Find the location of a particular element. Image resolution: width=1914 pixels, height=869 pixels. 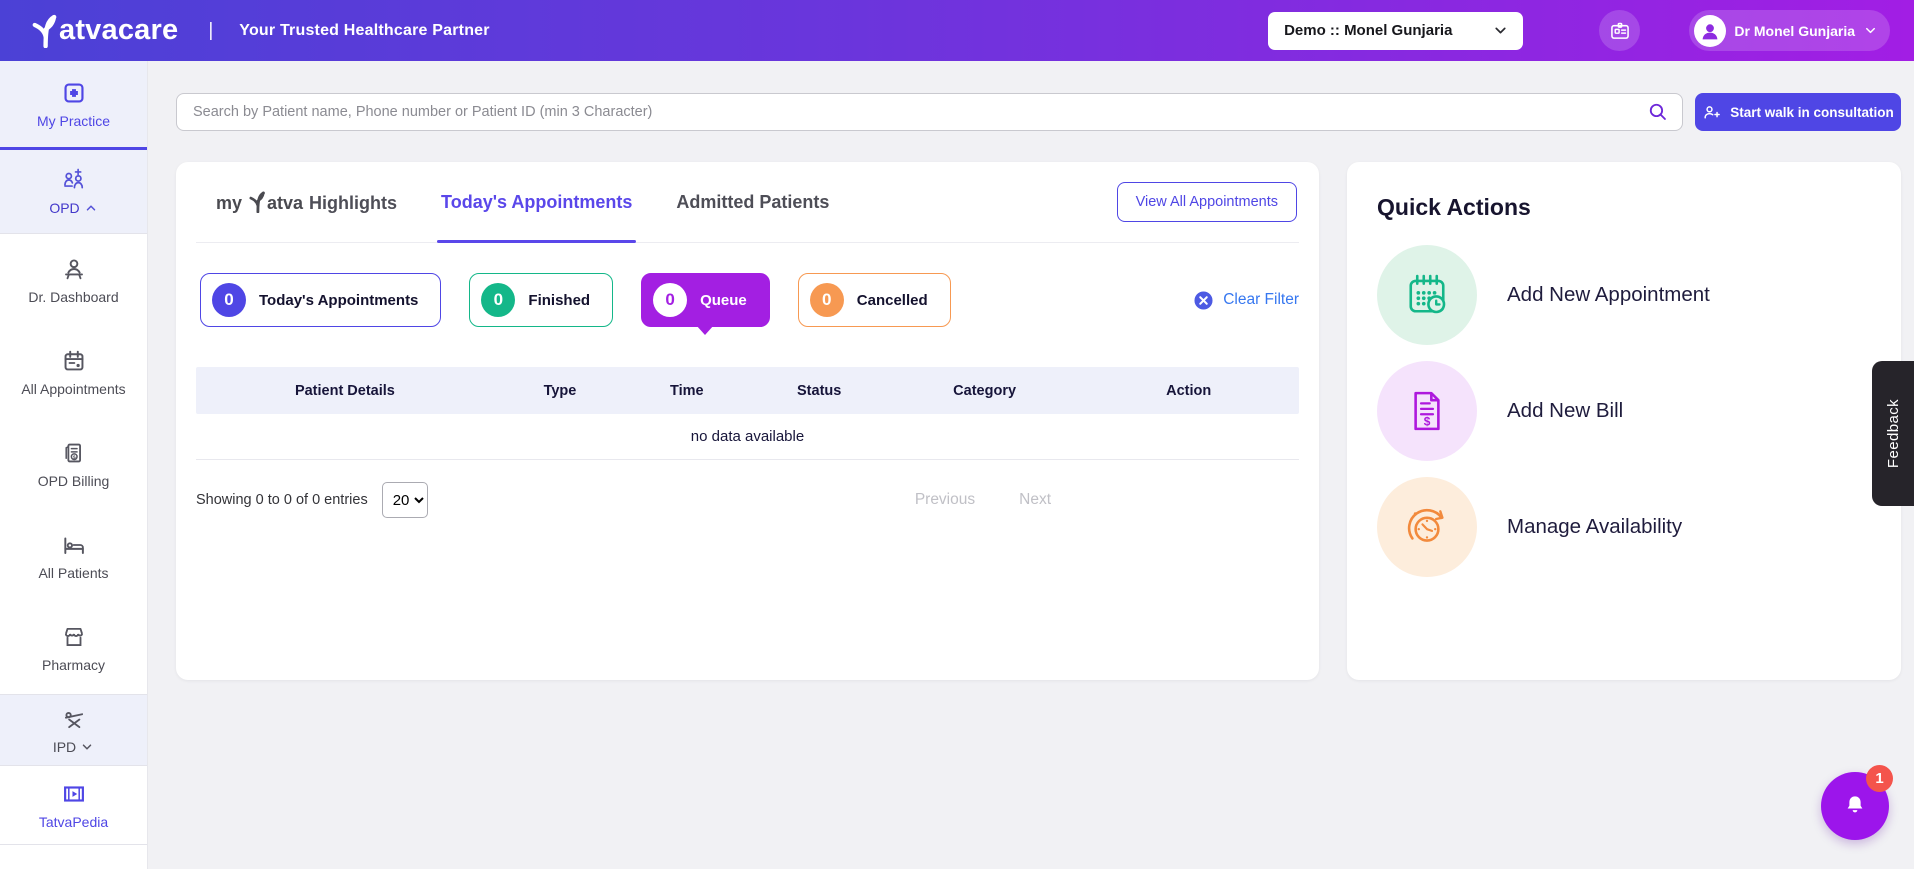

quick-action-label: Add New Bill is located at coordinates (1565, 410).